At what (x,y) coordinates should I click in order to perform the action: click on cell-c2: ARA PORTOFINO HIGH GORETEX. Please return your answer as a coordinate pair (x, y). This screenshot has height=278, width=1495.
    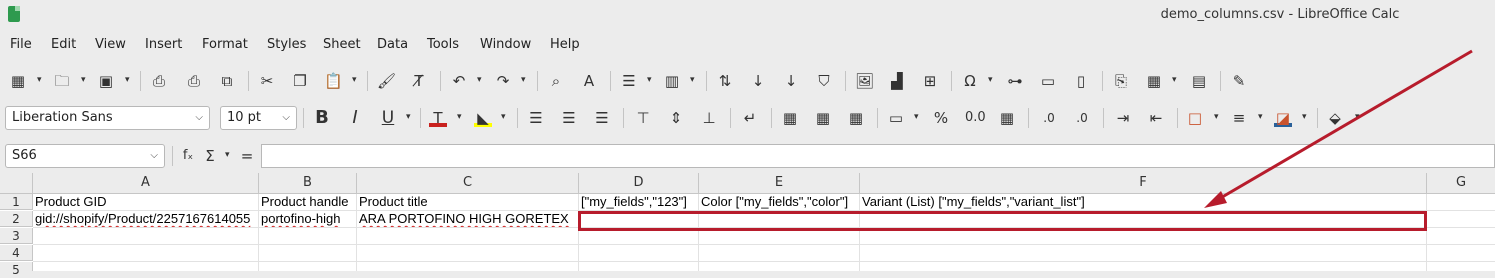
    Looking at the image, I should click on (467, 219).